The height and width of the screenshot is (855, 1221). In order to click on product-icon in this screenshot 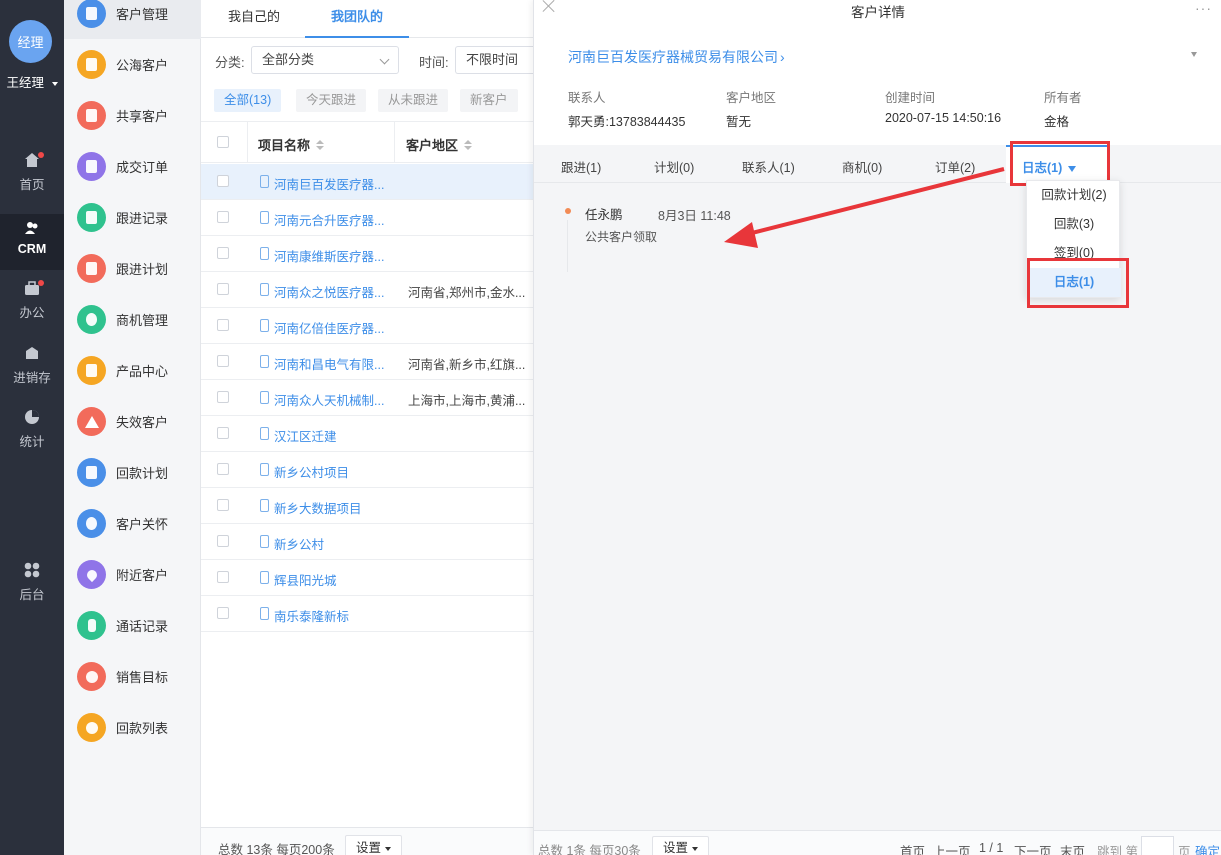, I will do `click(91, 370)`.